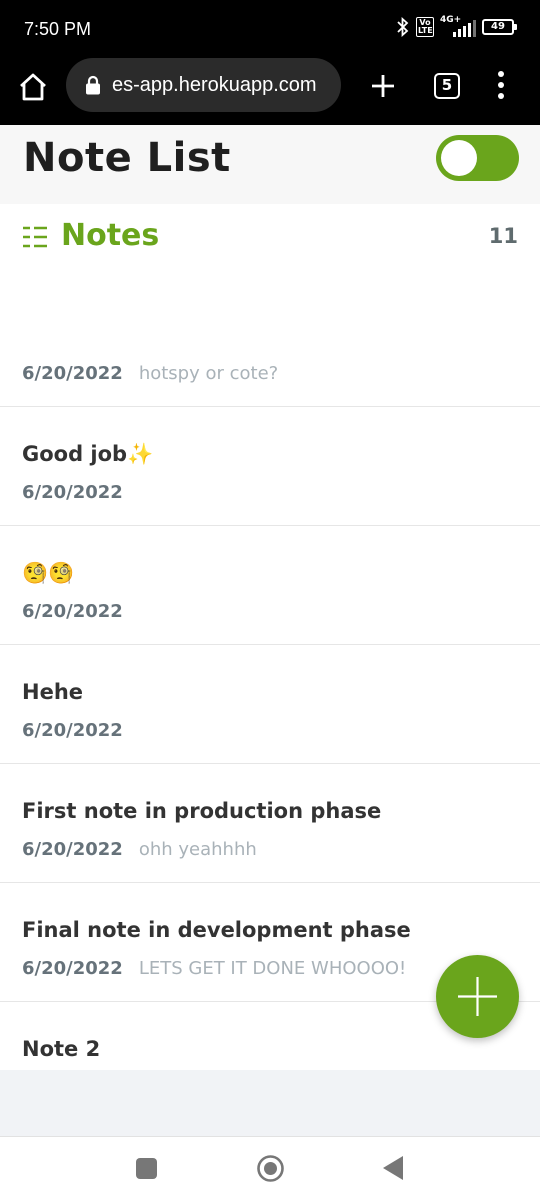  I want to click on page-background, so click(270, 1103).